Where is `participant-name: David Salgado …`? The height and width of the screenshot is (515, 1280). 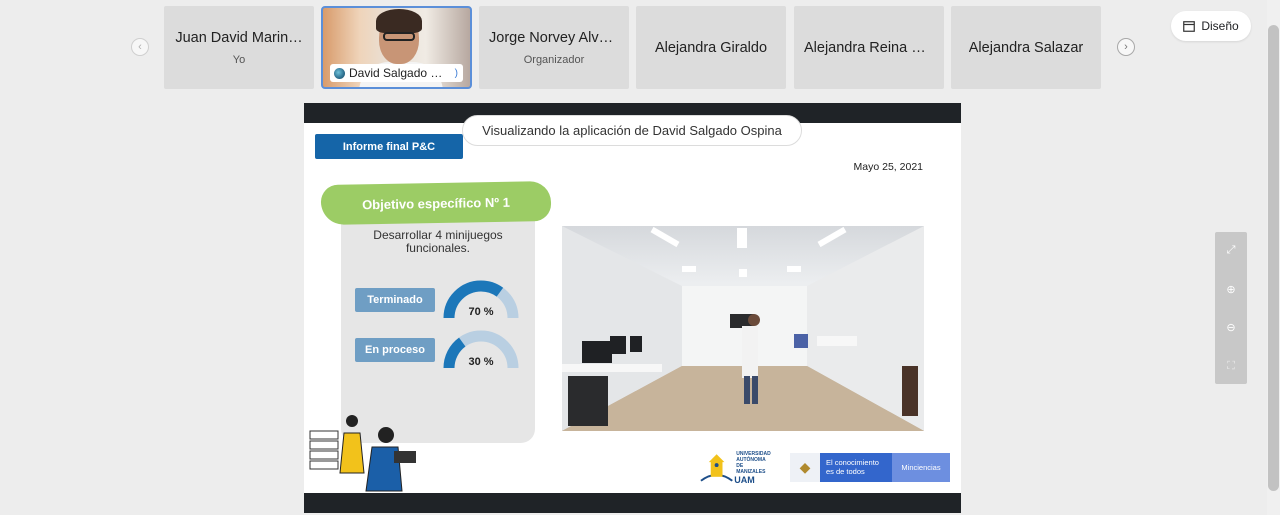
participant-name: David Salgado … is located at coordinates (396, 73).